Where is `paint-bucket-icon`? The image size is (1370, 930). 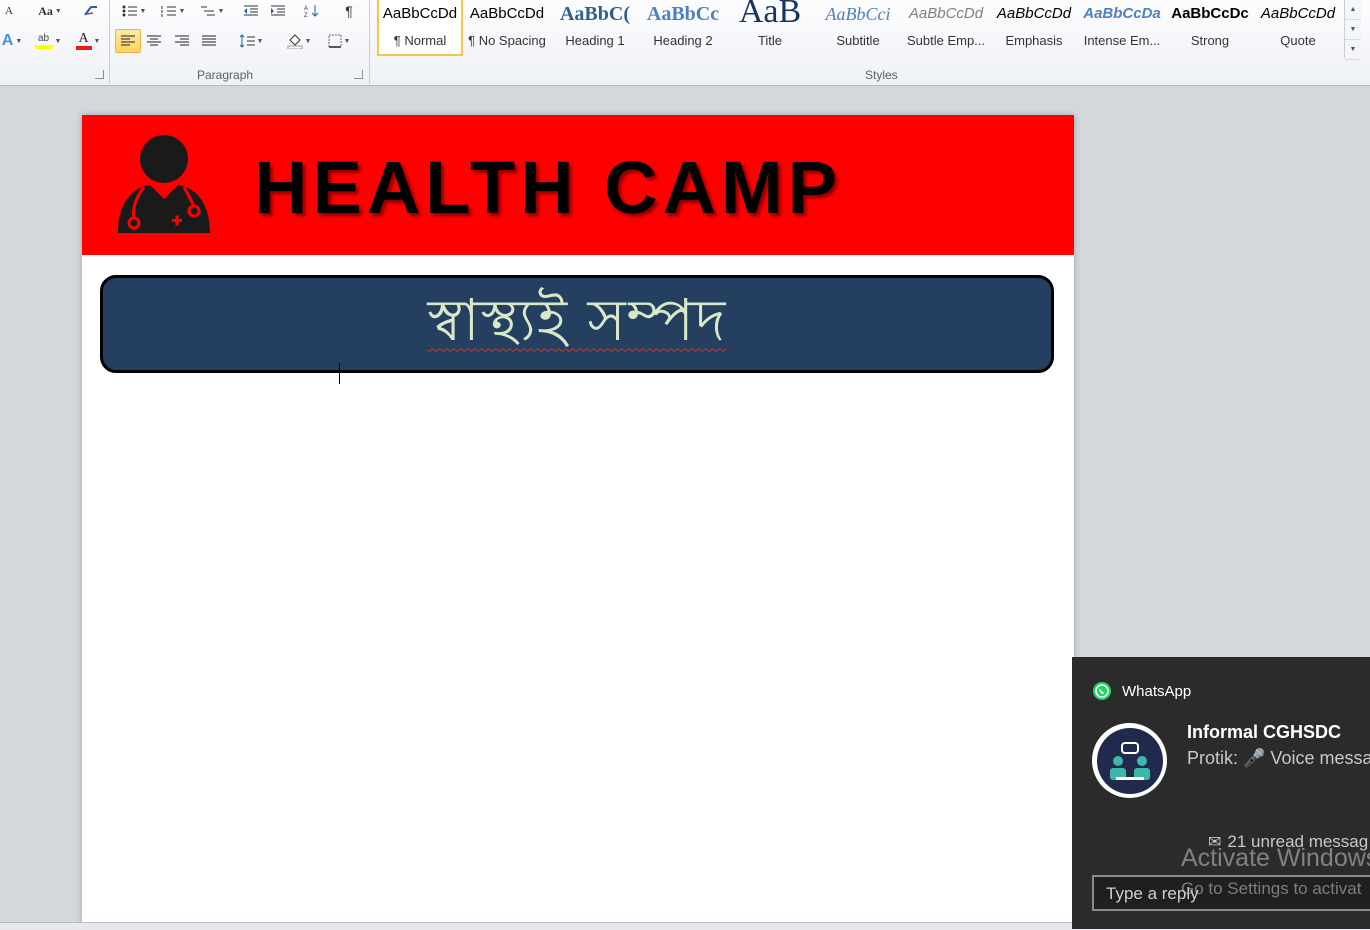
paint-bucket-icon is located at coordinates (295, 41).